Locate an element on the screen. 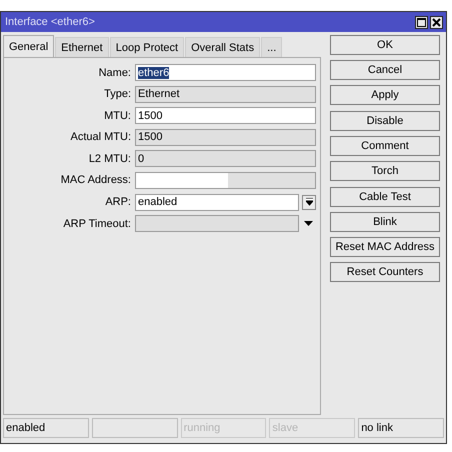 The image size is (452, 452). dropdown-button is located at coordinates (309, 202).